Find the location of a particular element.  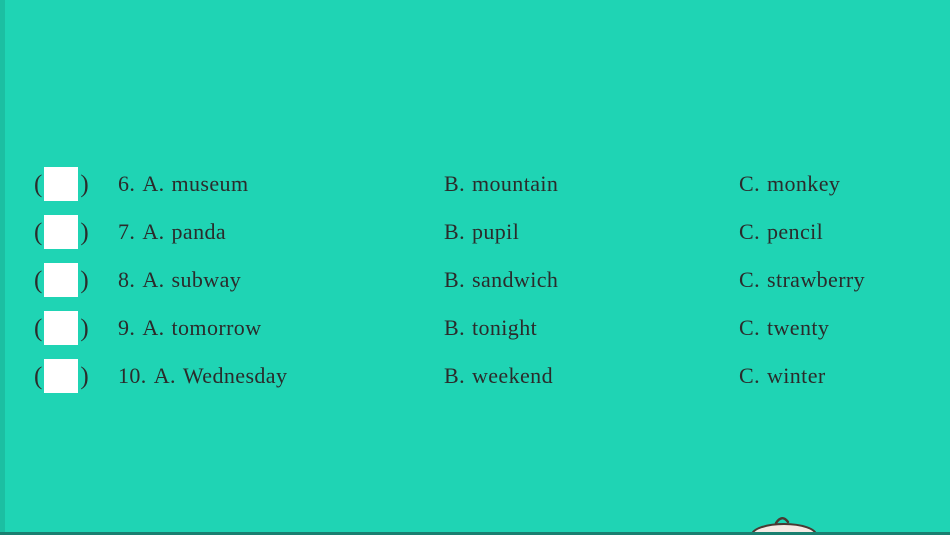

option-word-b: sandwich is located at coordinates (515, 279).